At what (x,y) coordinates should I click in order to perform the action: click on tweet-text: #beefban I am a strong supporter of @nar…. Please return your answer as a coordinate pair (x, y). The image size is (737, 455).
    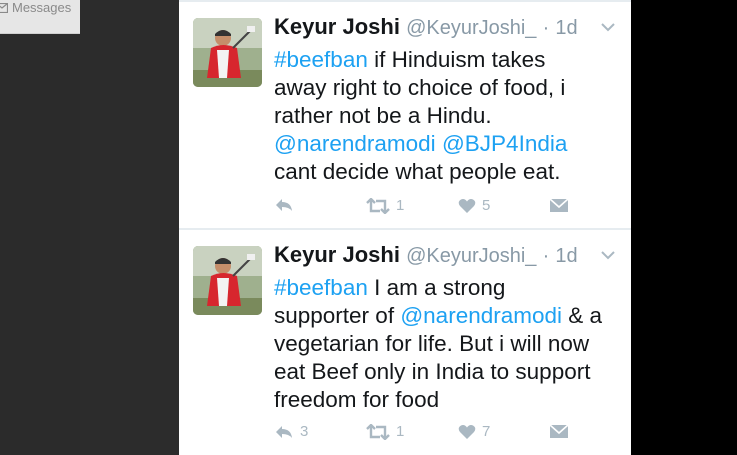
    Looking at the image, I should click on (449, 344).